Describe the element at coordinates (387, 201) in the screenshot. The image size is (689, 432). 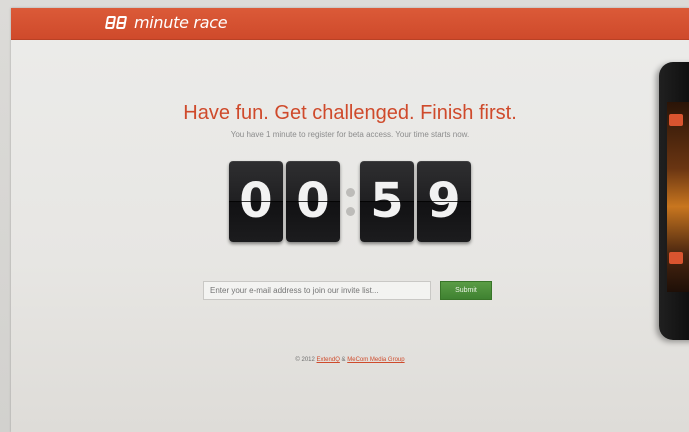
I see `seconds-tens-digit: 5` at that location.